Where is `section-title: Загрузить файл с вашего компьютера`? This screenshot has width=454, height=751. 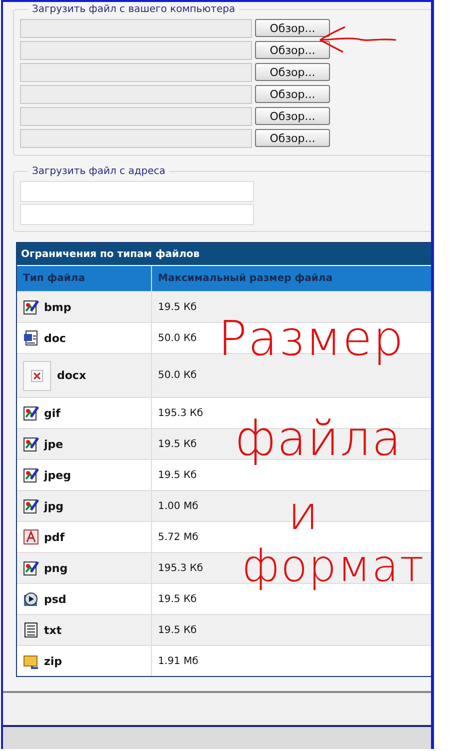 section-title: Загрузить файл с вашего компьютера is located at coordinates (133, 9).